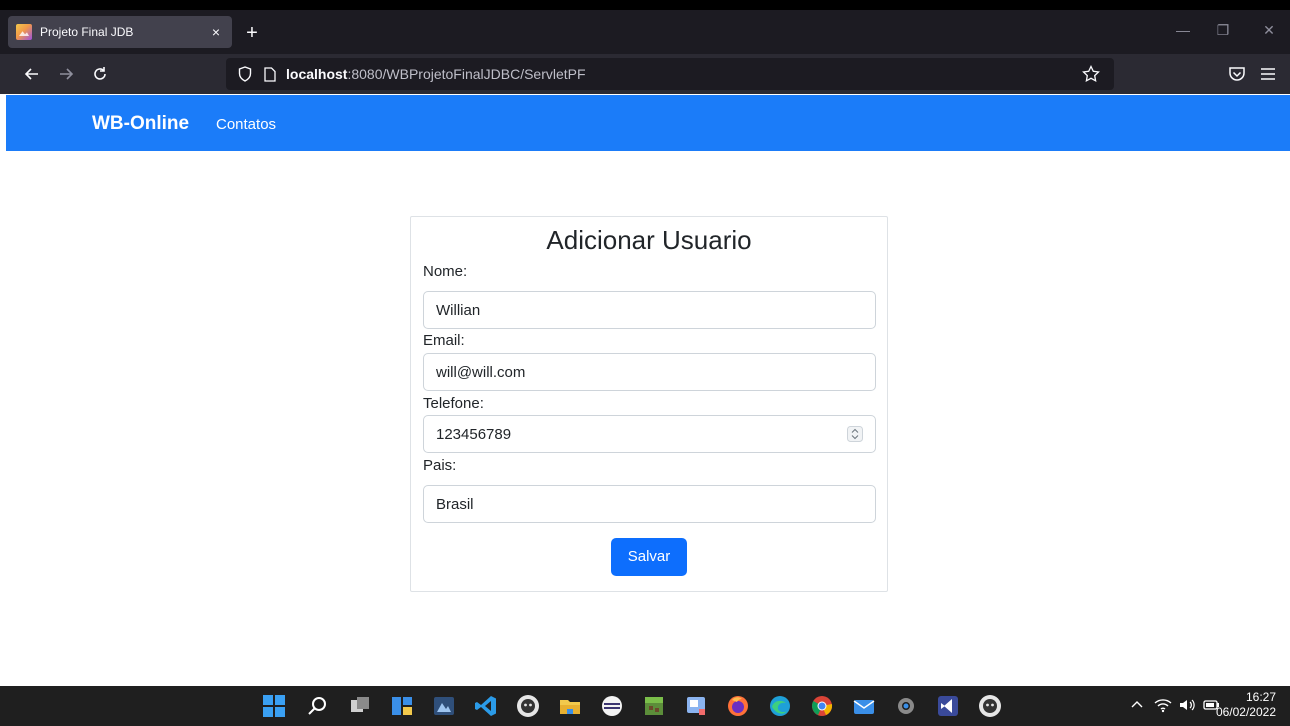 The width and height of the screenshot is (1290, 726). Describe the element at coordinates (444, 340) in the screenshot. I see `email-label: Email:` at that location.